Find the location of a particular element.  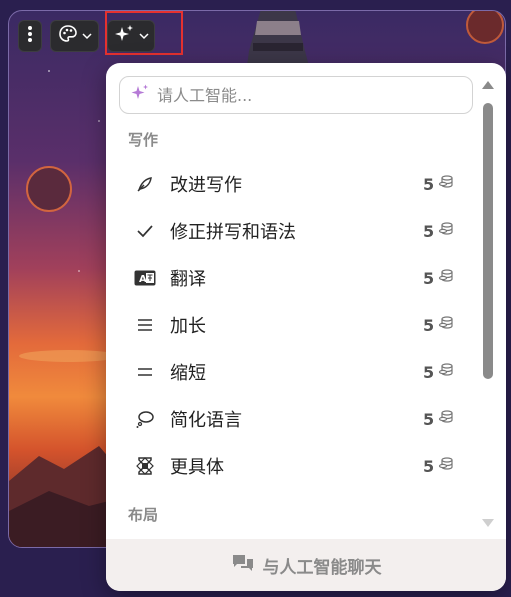

menu-item-label: 加长 is located at coordinates (188, 326).